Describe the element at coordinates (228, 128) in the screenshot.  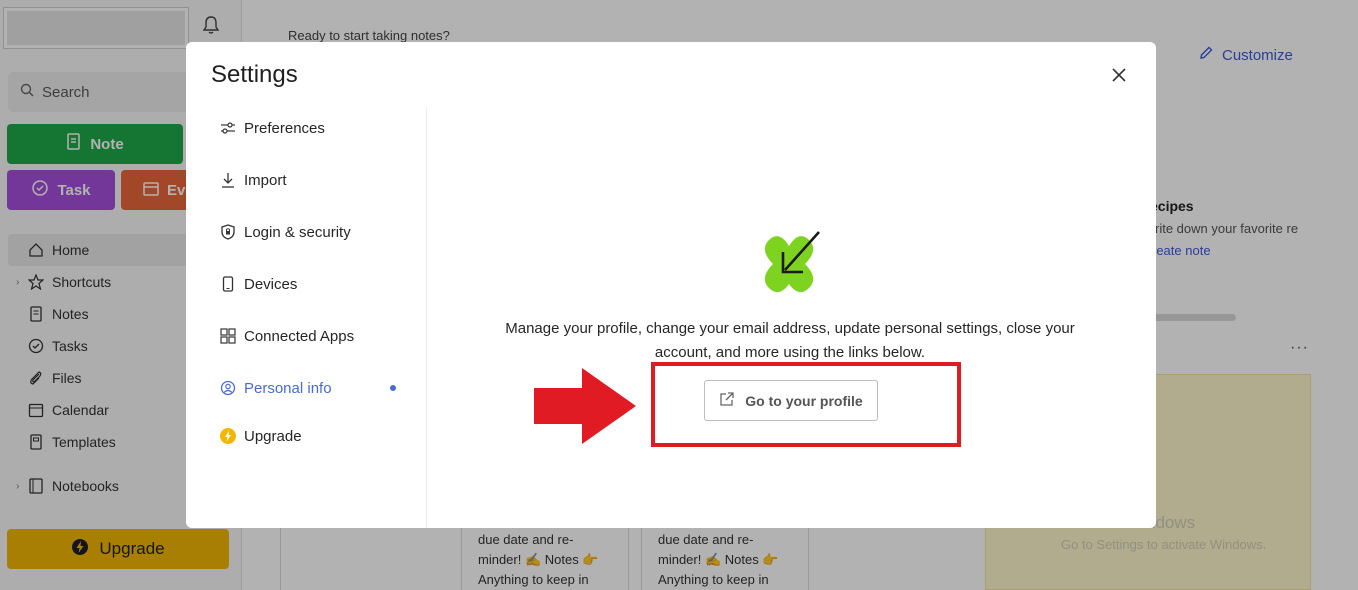
I see `sliders-icon` at that location.